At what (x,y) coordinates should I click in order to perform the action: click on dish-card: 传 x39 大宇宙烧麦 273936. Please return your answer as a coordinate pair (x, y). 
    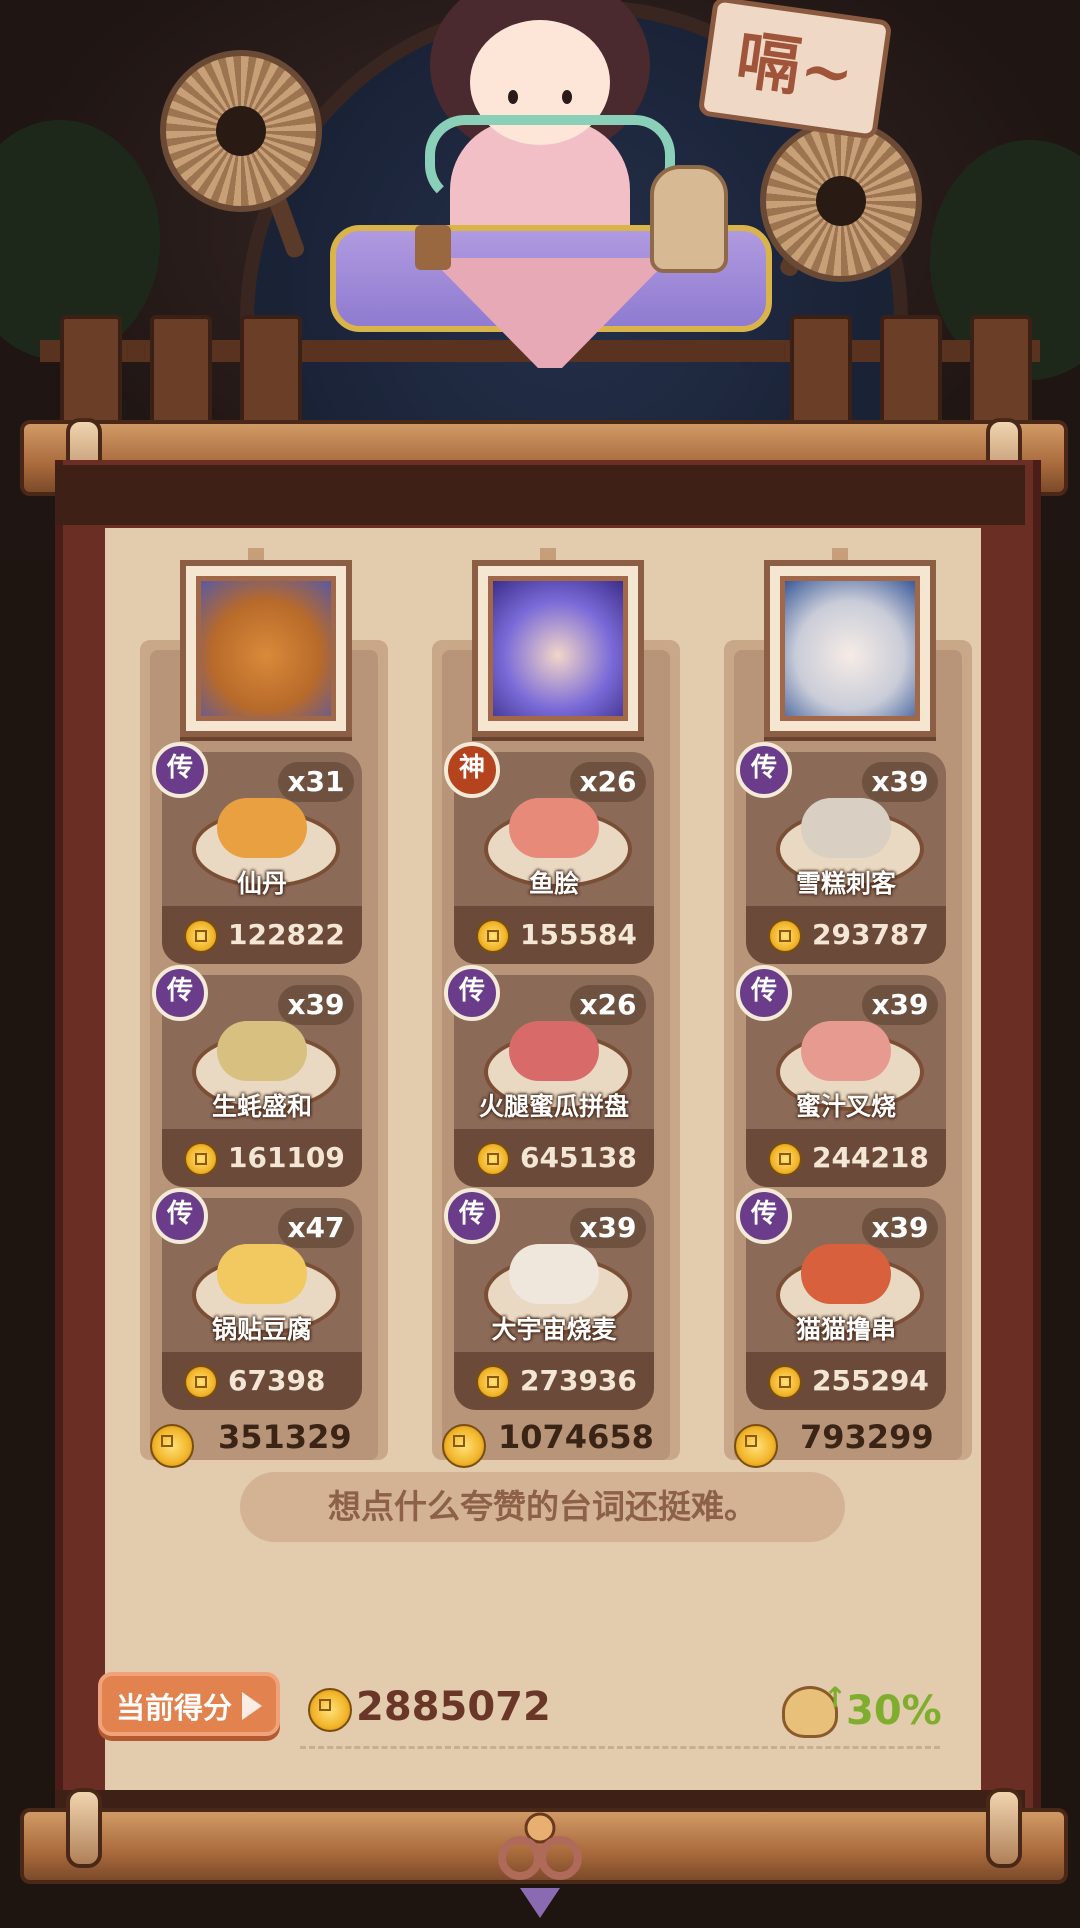
    Looking at the image, I should click on (549, 1299).